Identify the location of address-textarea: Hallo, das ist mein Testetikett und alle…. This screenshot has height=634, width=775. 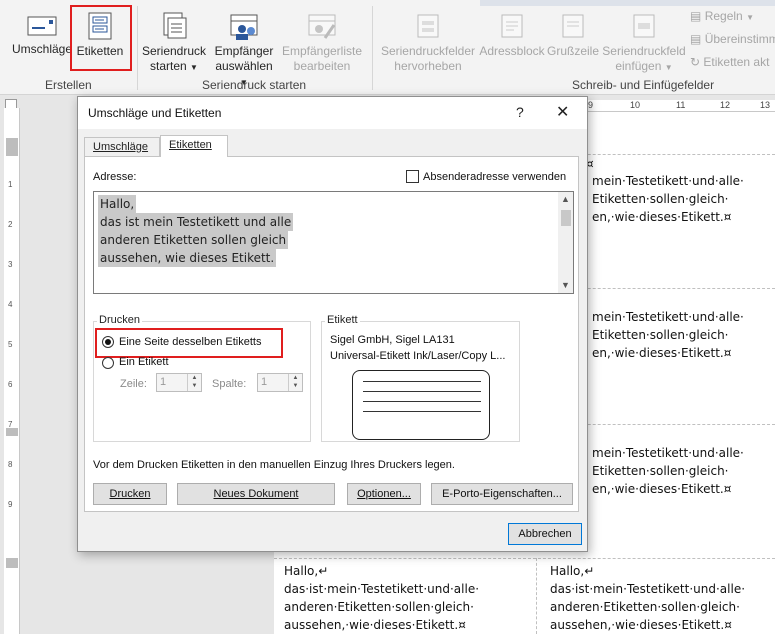
(333, 242).